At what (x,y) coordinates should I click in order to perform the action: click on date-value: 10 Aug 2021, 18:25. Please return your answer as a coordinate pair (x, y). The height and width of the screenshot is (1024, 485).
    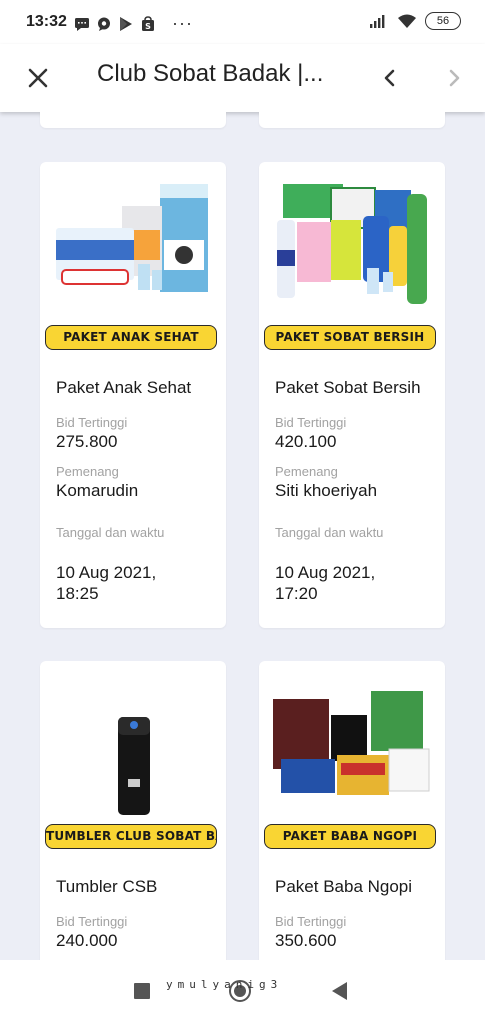
    Looking at the image, I should click on (106, 583).